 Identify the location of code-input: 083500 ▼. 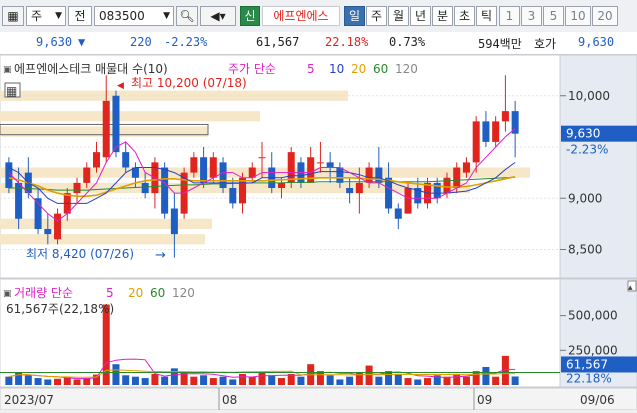
(134, 16).